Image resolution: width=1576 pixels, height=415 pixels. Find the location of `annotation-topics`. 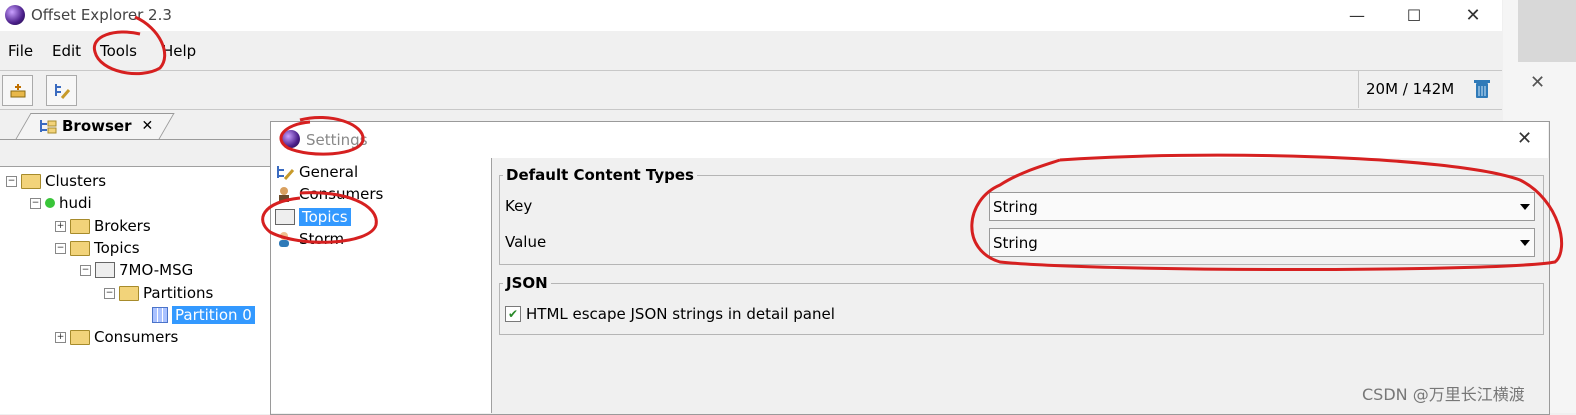

annotation-topics is located at coordinates (319, 217).